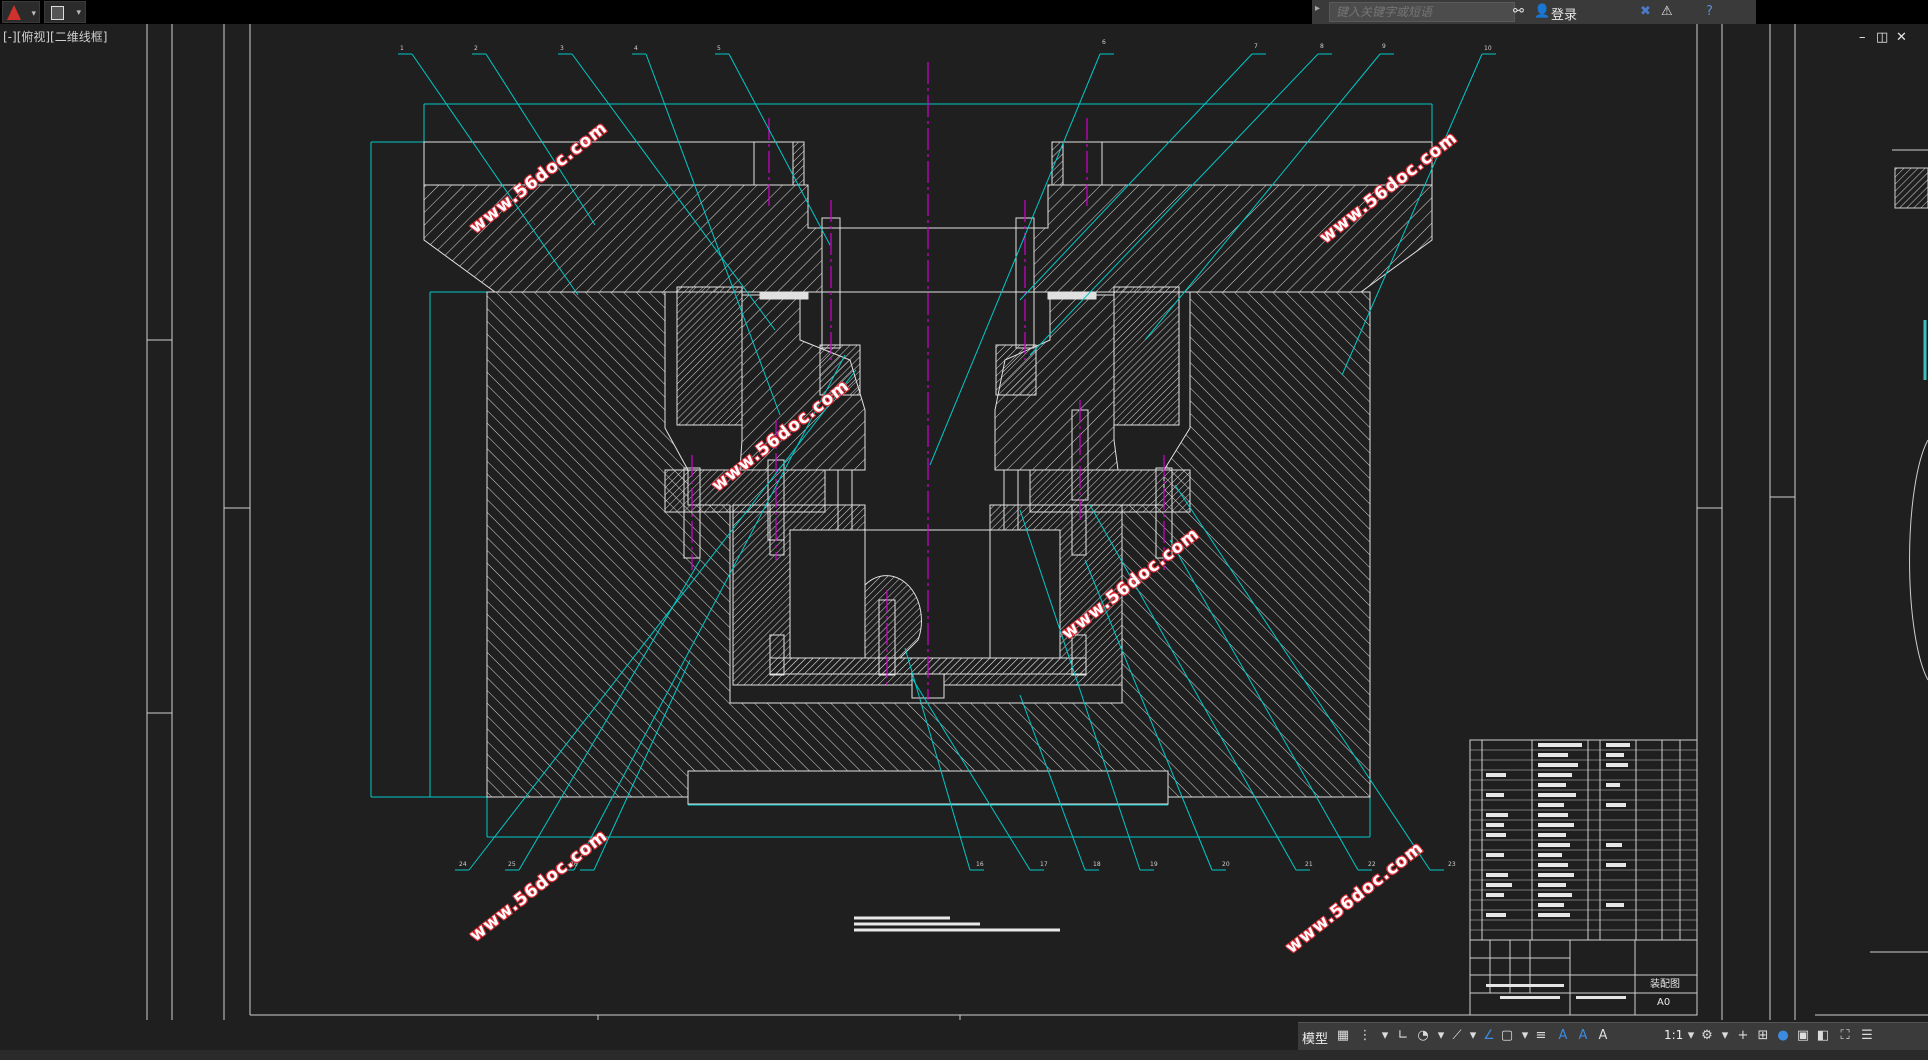 The height and width of the screenshot is (1060, 1928). I want to click on isolate-objects-icon: ●, so click(1783, 1036).